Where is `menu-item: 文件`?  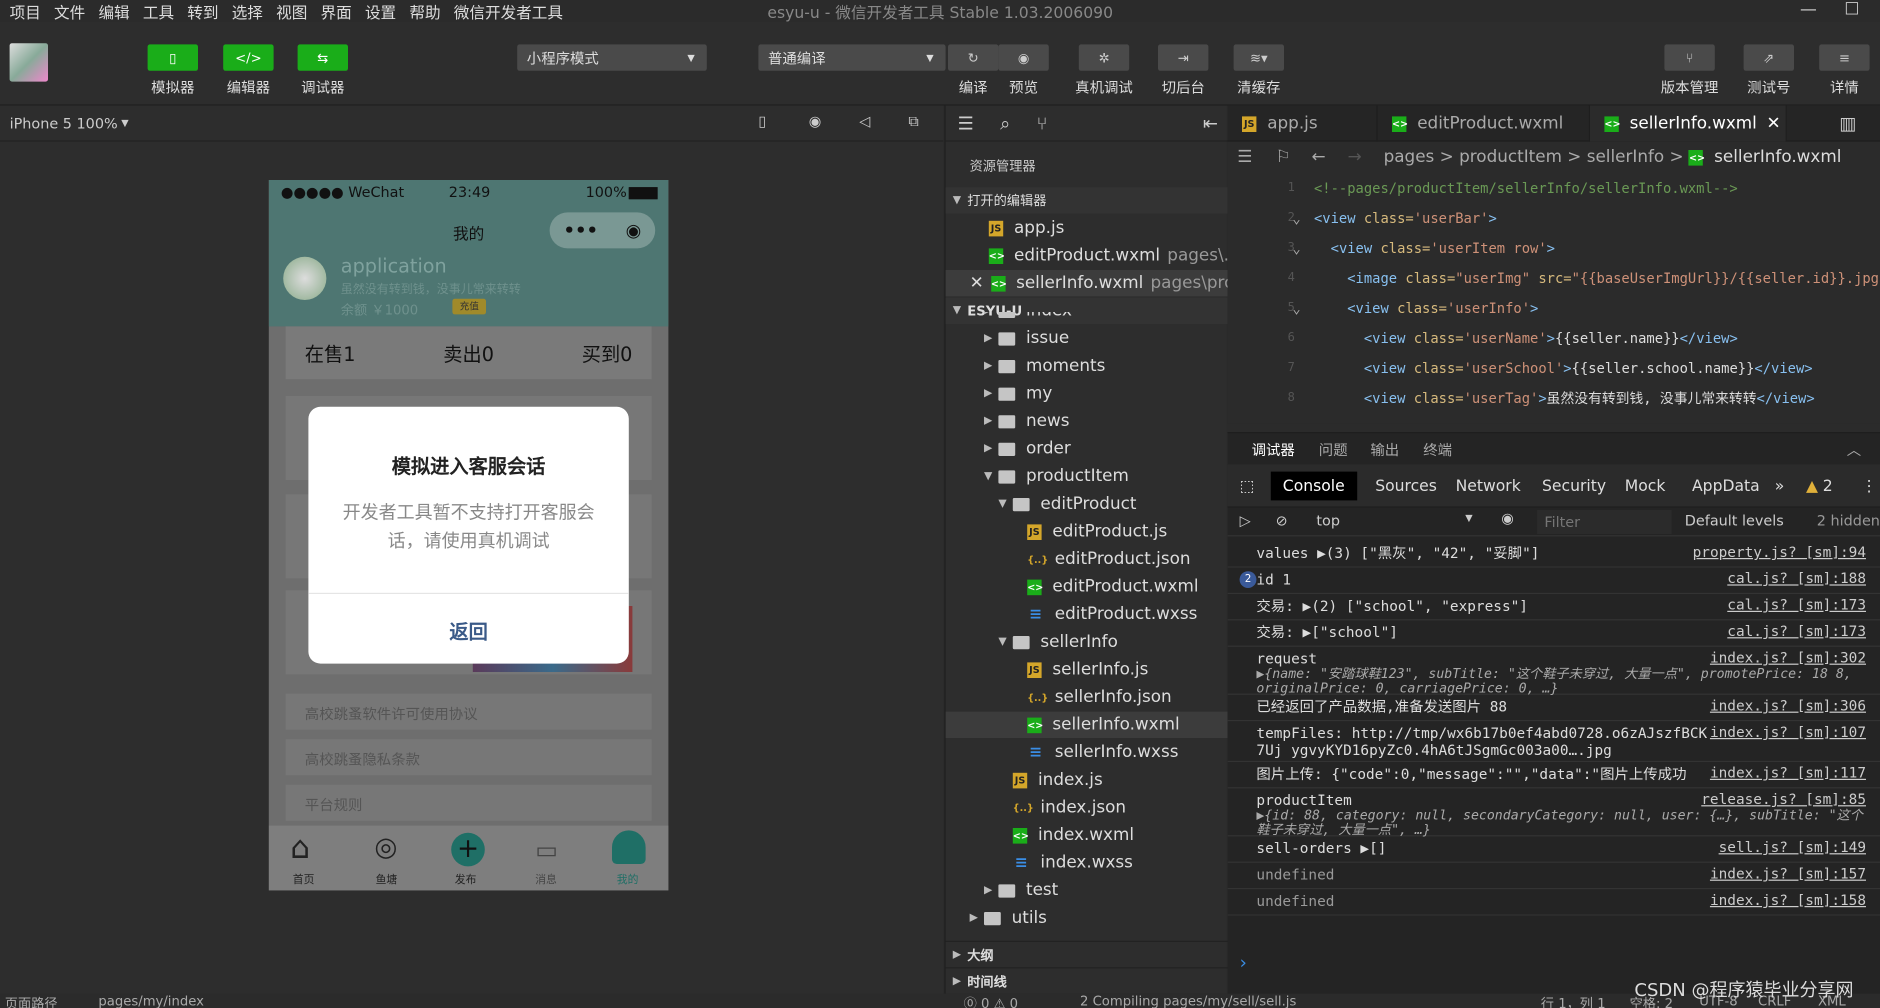 menu-item: 文件 is located at coordinates (69, 11).